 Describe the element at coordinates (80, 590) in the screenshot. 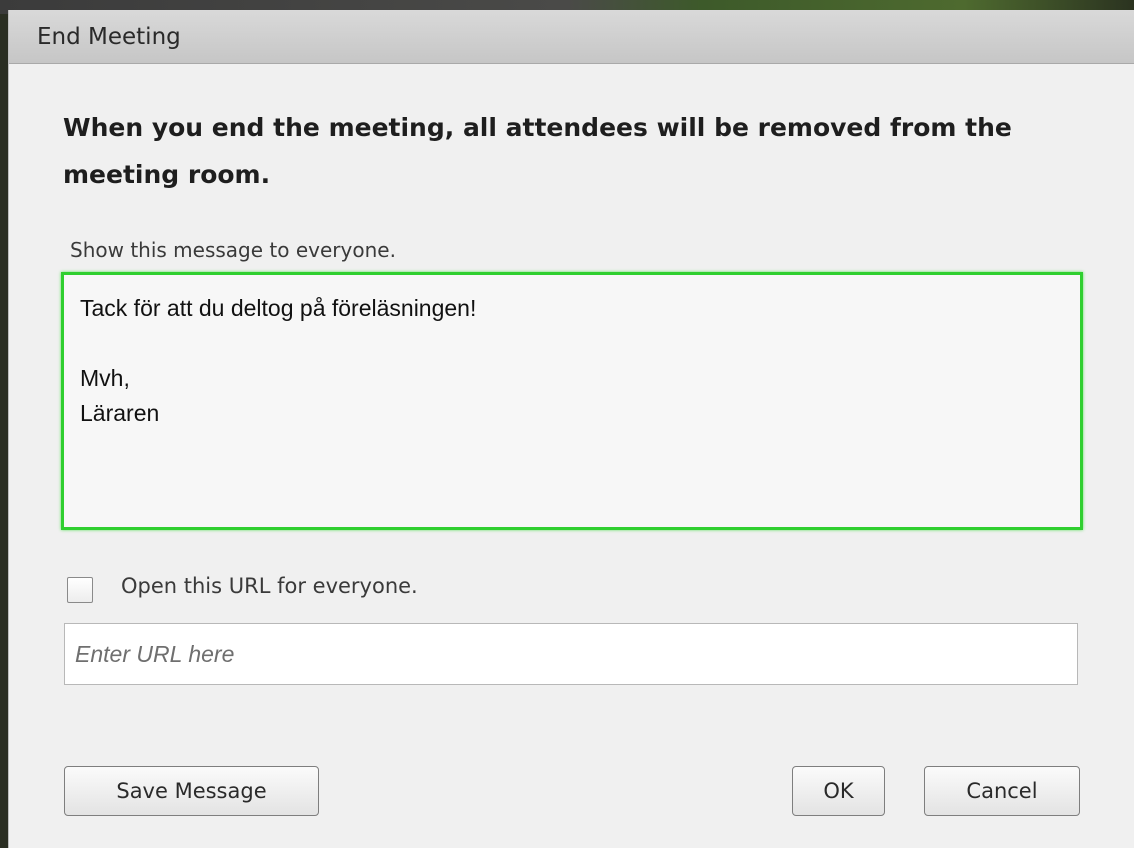

I see `open-url-checkbox` at that location.